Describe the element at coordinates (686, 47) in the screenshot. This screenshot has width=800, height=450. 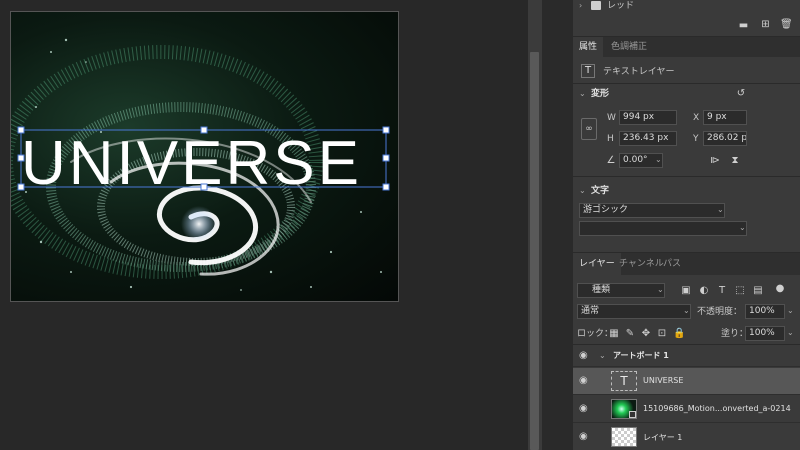
I see `properties-tabbar: 属性 色調補正` at that location.